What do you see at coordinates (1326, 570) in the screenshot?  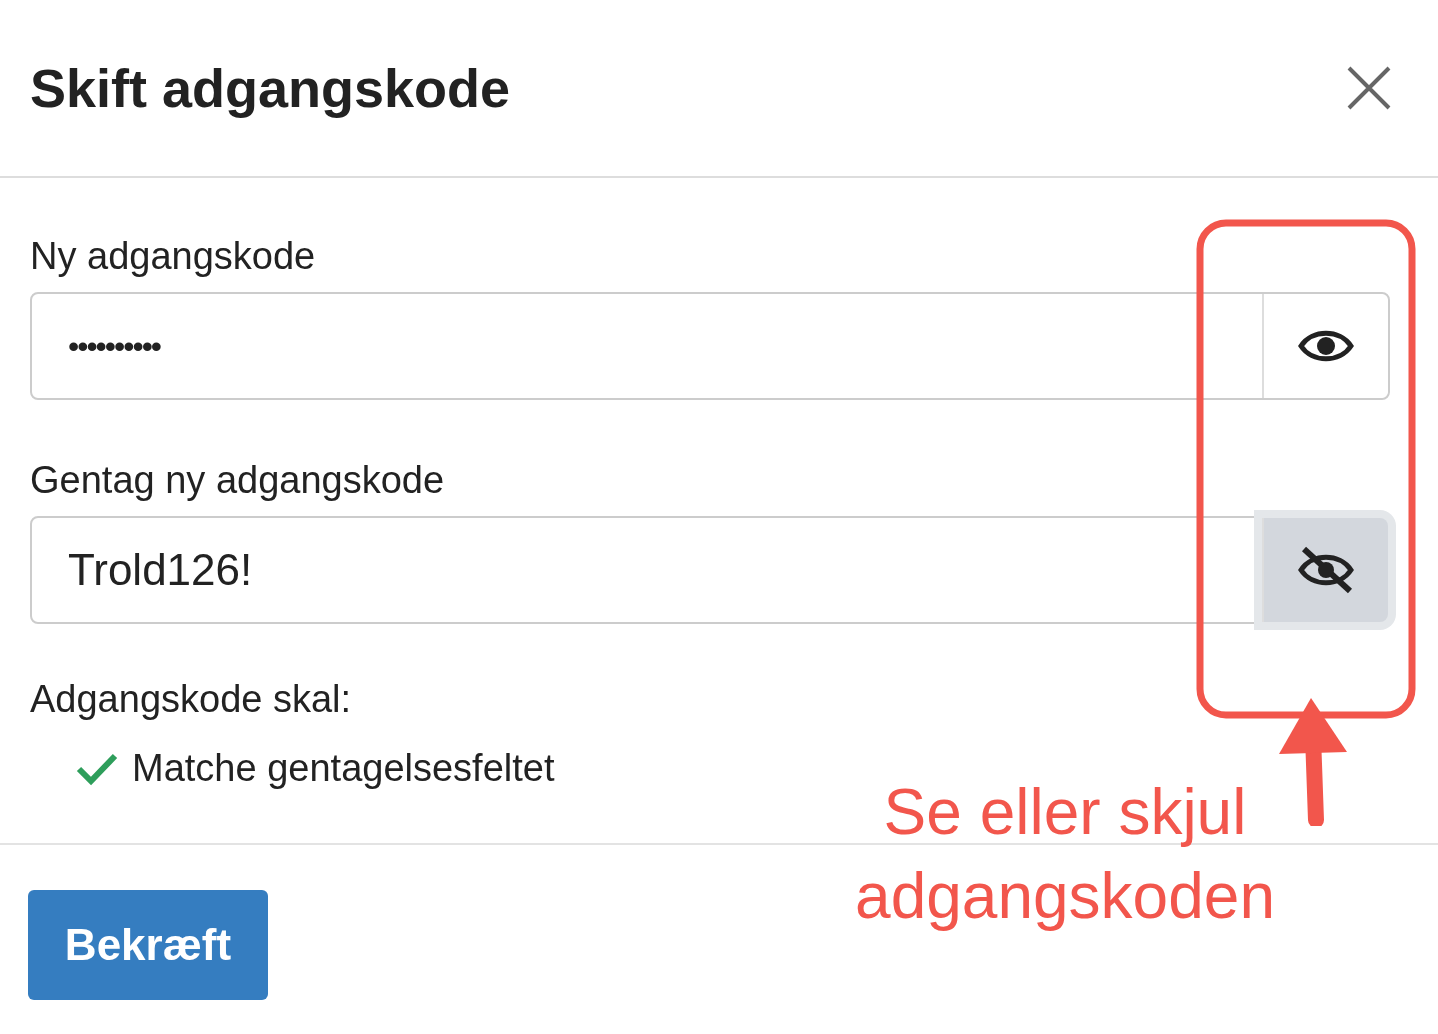 I see `eye-slash-icon` at bounding box center [1326, 570].